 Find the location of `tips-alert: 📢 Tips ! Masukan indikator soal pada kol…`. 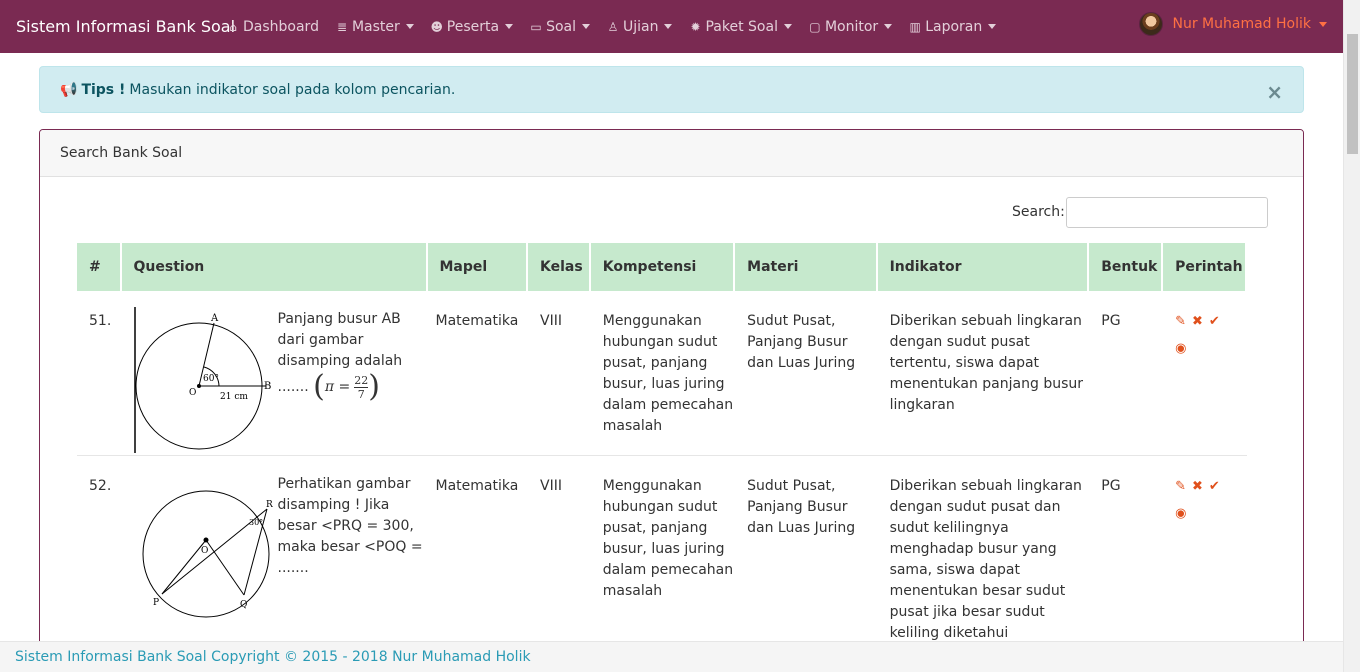

tips-alert: 📢 Tips ! Masukan indikator soal pada kol… is located at coordinates (671, 89).